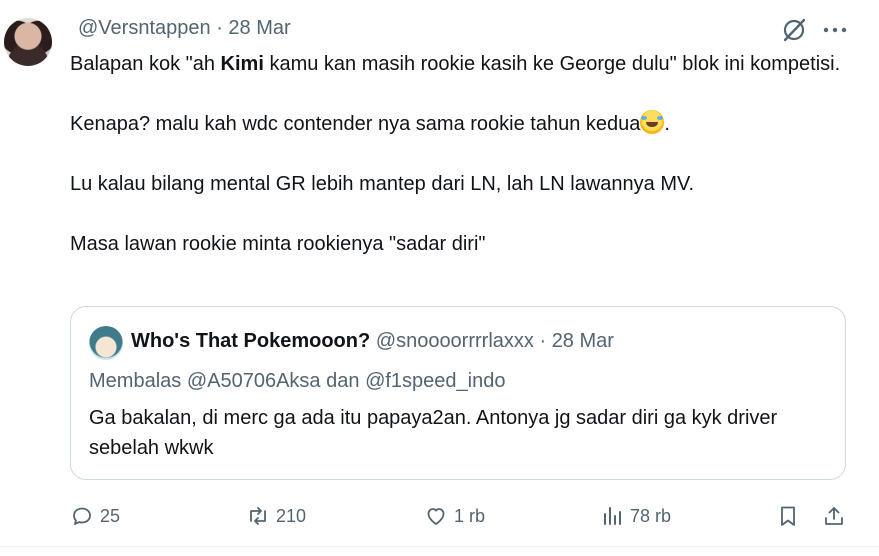  I want to click on like-button: 1 rb, so click(454, 516).